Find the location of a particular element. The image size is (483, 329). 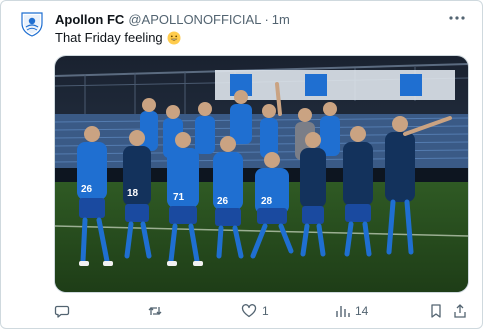

tweet-text-content: That Friday feeling is located at coordinates (109, 37).